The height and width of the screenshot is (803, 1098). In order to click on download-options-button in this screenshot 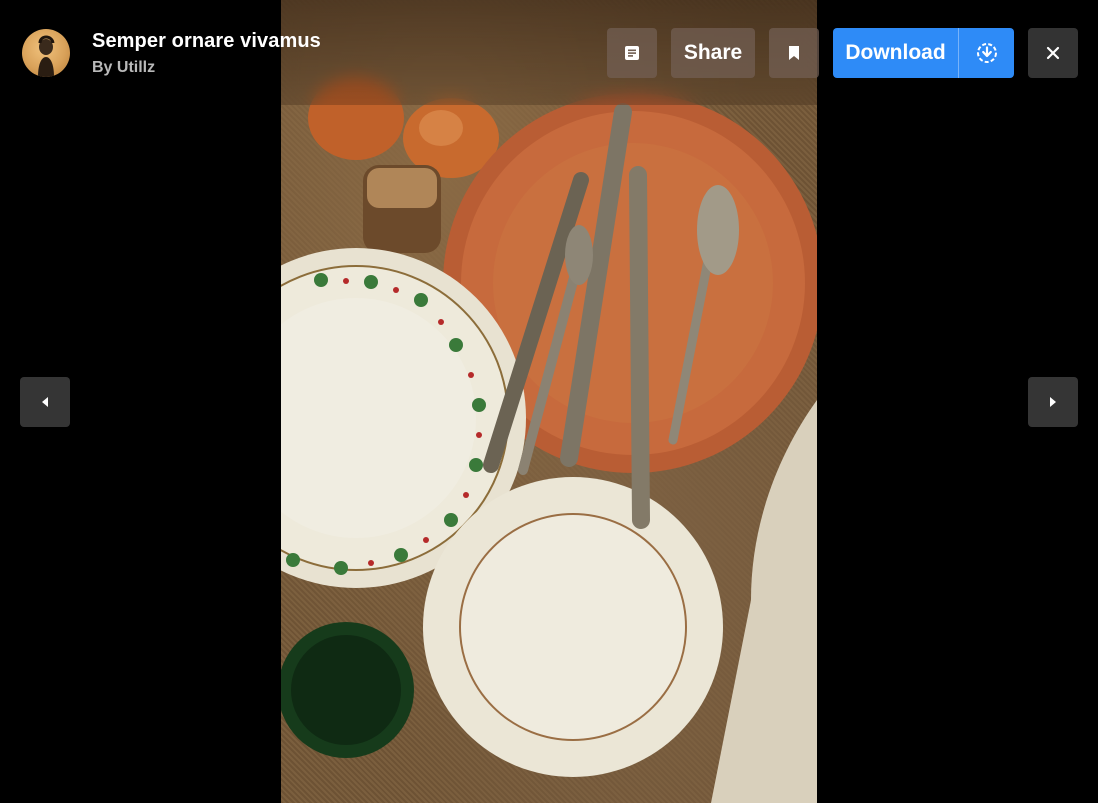, I will do `click(986, 53)`.